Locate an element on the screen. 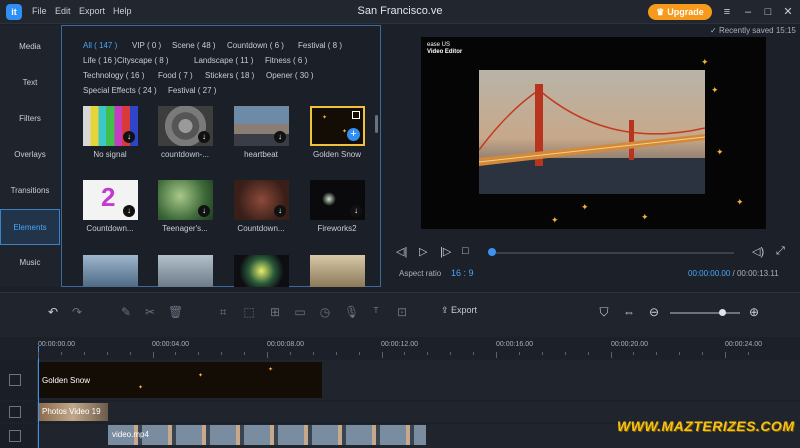  element-thumb-countdown: ↓ is located at coordinates (185, 126).